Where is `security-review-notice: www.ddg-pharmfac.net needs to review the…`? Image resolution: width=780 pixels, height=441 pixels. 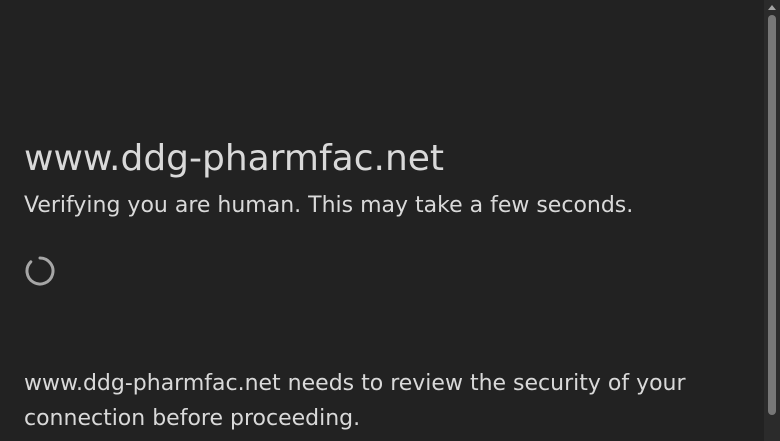
security-review-notice: www.ddg-pharmfac.net needs to review the… is located at coordinates (355, 401).